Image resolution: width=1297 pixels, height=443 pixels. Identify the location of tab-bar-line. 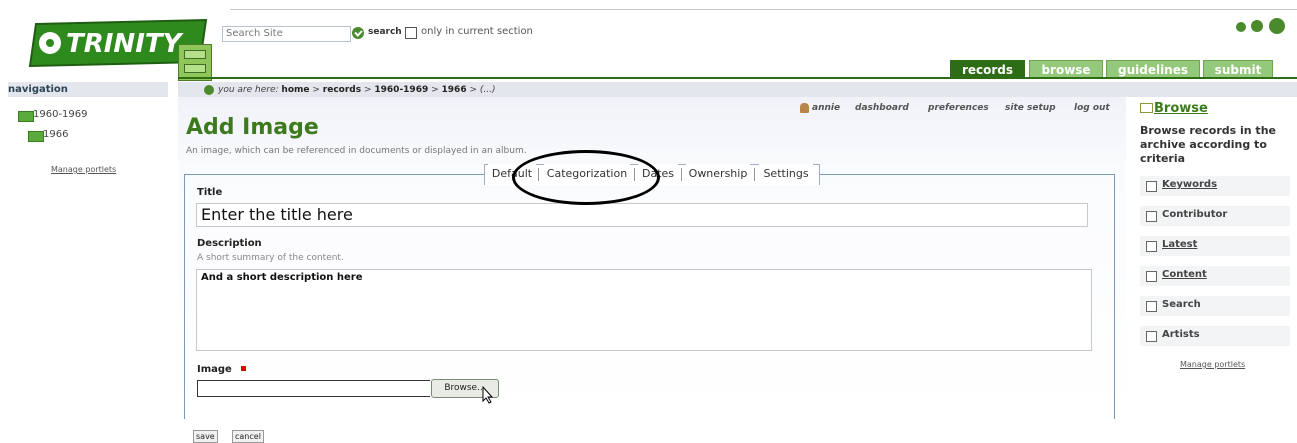
(737, 78).